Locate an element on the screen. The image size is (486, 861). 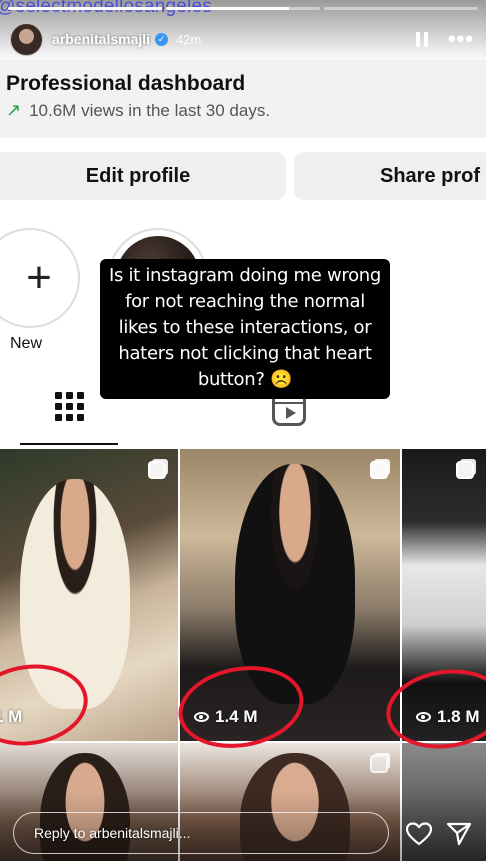
post-views-count: 1 M is located at coordinates (11, 716).